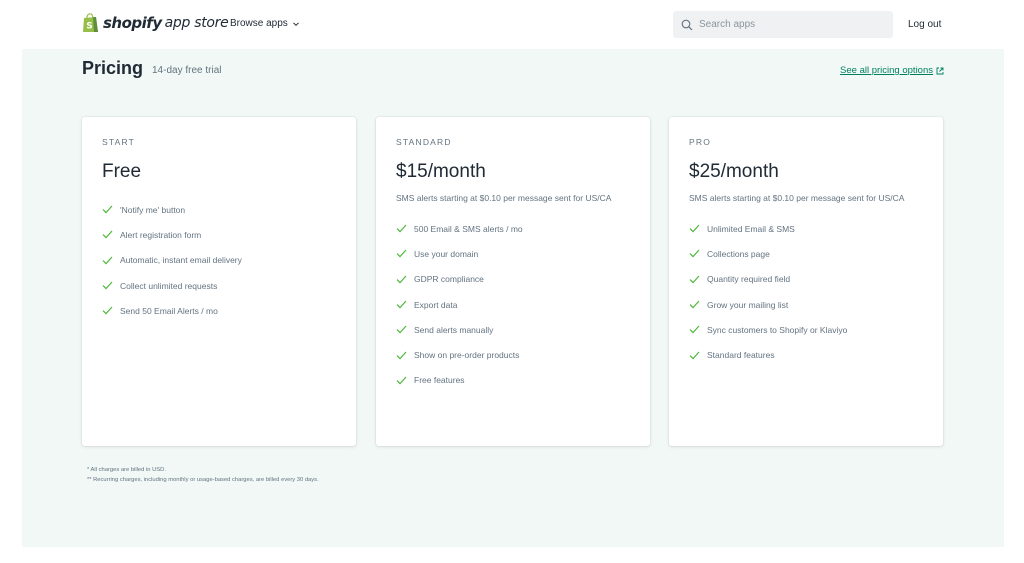 This screenshot has height=563, width=1024. Describe the element at coordinates (749, 279) in the screenshot. I see `feature-text: Quantity required field` at that location.